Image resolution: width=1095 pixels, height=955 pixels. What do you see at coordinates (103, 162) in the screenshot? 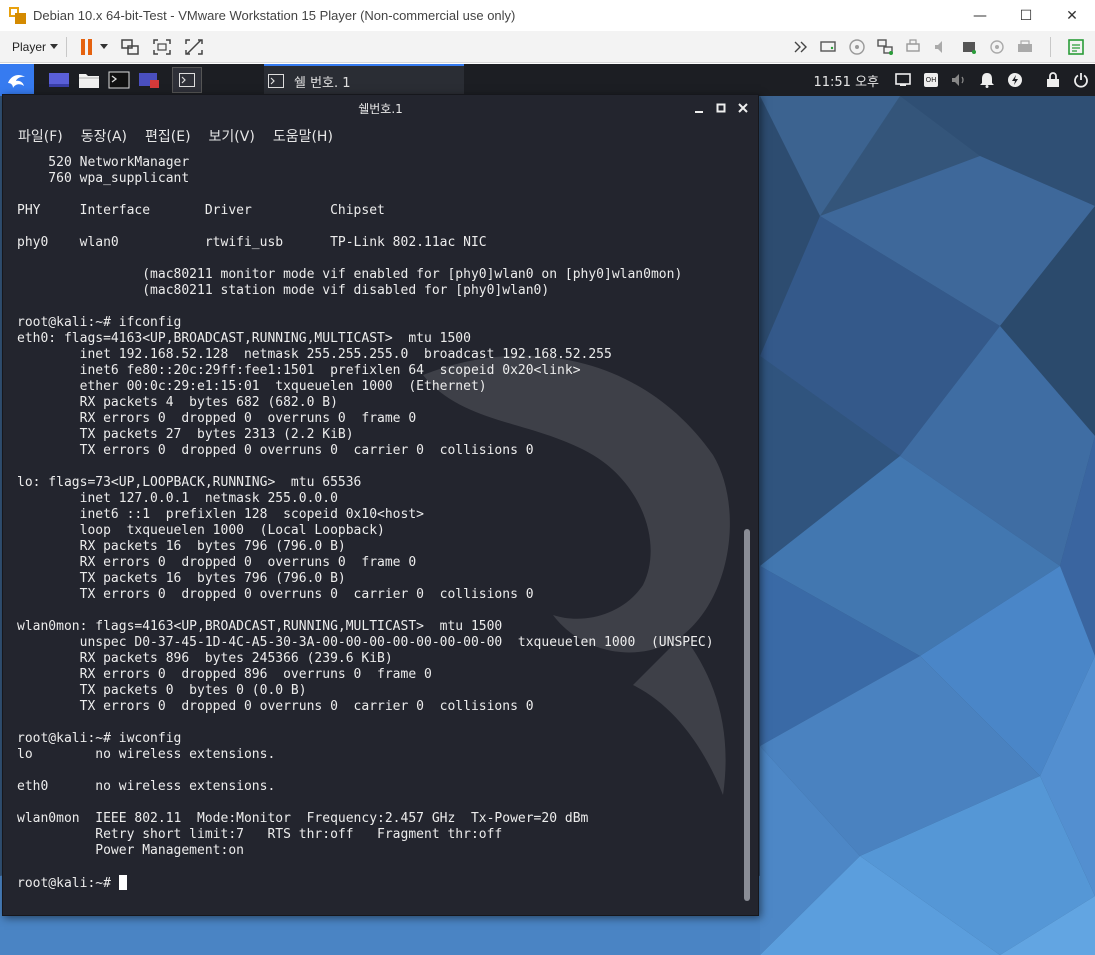
I see `terminal-line: 520 NetworkManager` at bounding box center [103, 162].